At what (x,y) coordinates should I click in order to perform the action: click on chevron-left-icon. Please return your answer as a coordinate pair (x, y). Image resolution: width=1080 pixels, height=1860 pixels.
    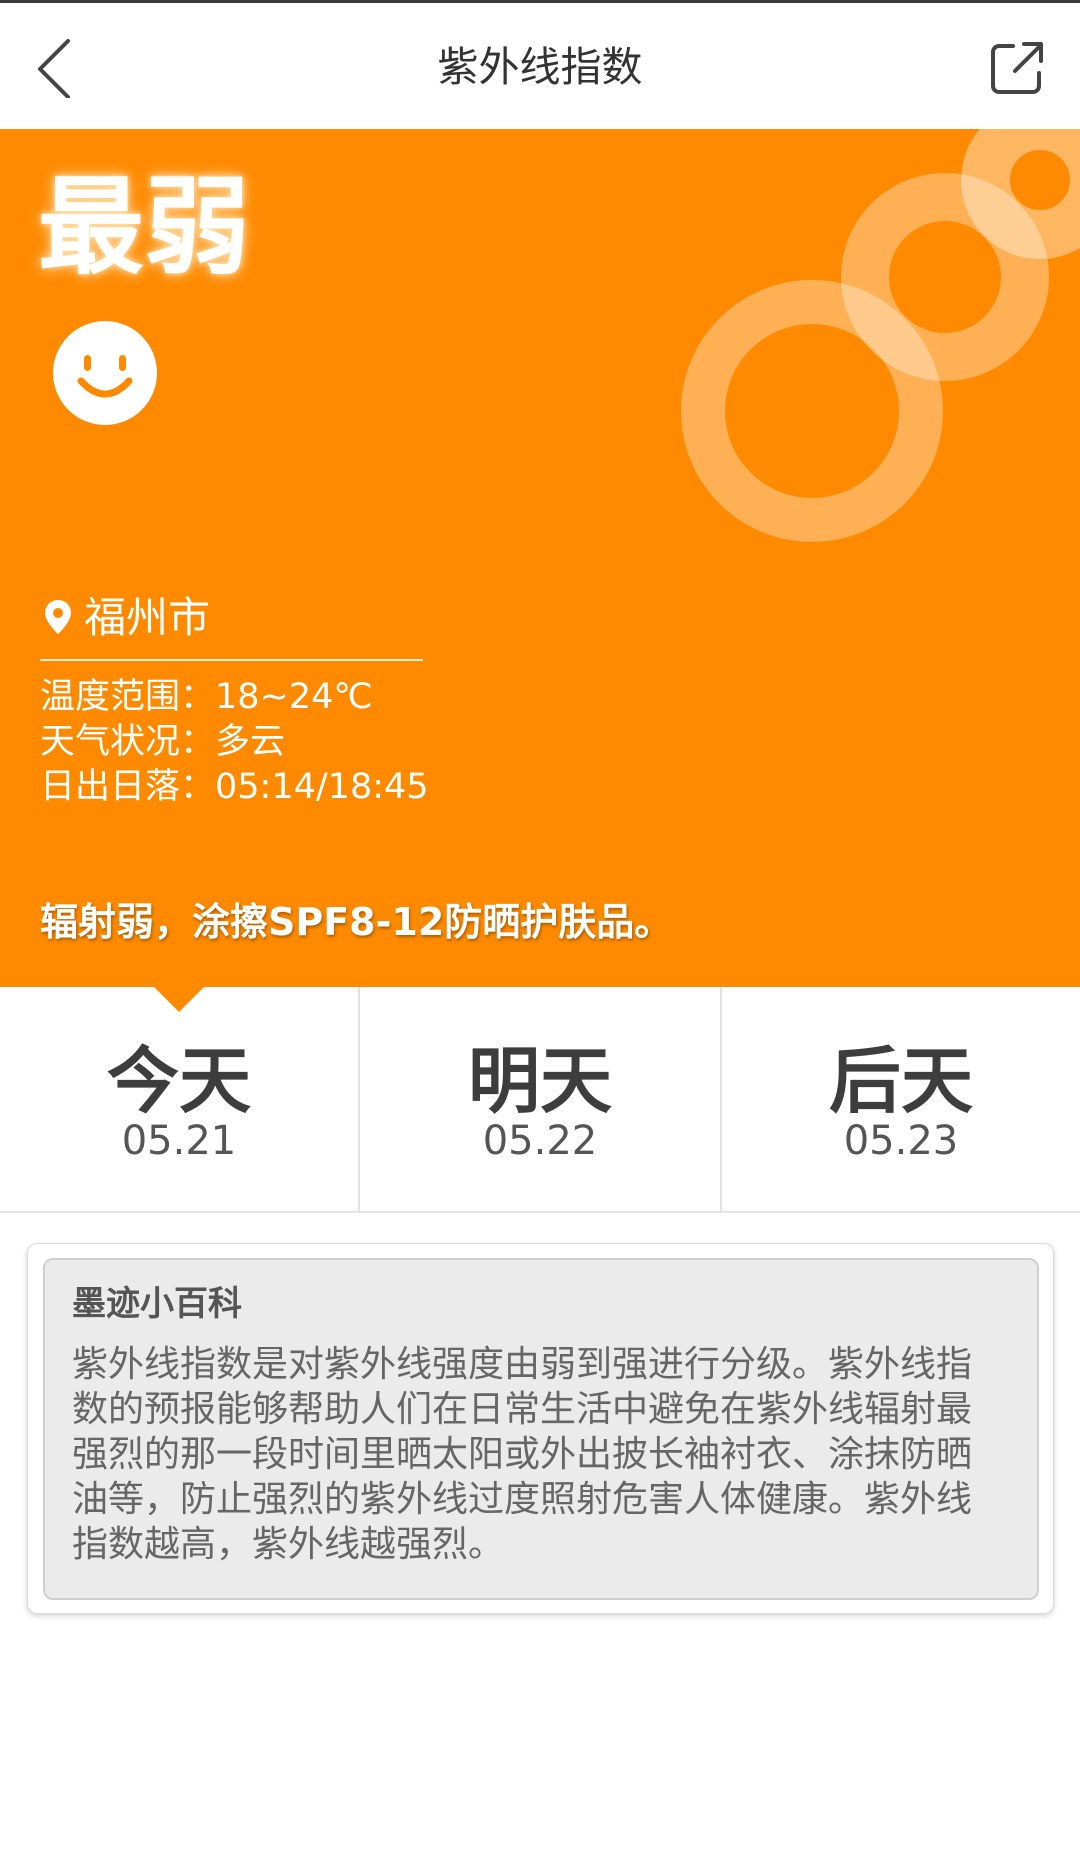
    Looking at the image, I should click on (54, 69).